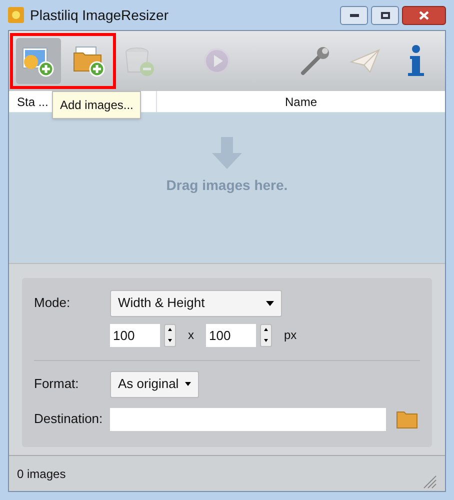 This screenshot has height=500, width=454. I want to click on close-button, so click(424, 15).